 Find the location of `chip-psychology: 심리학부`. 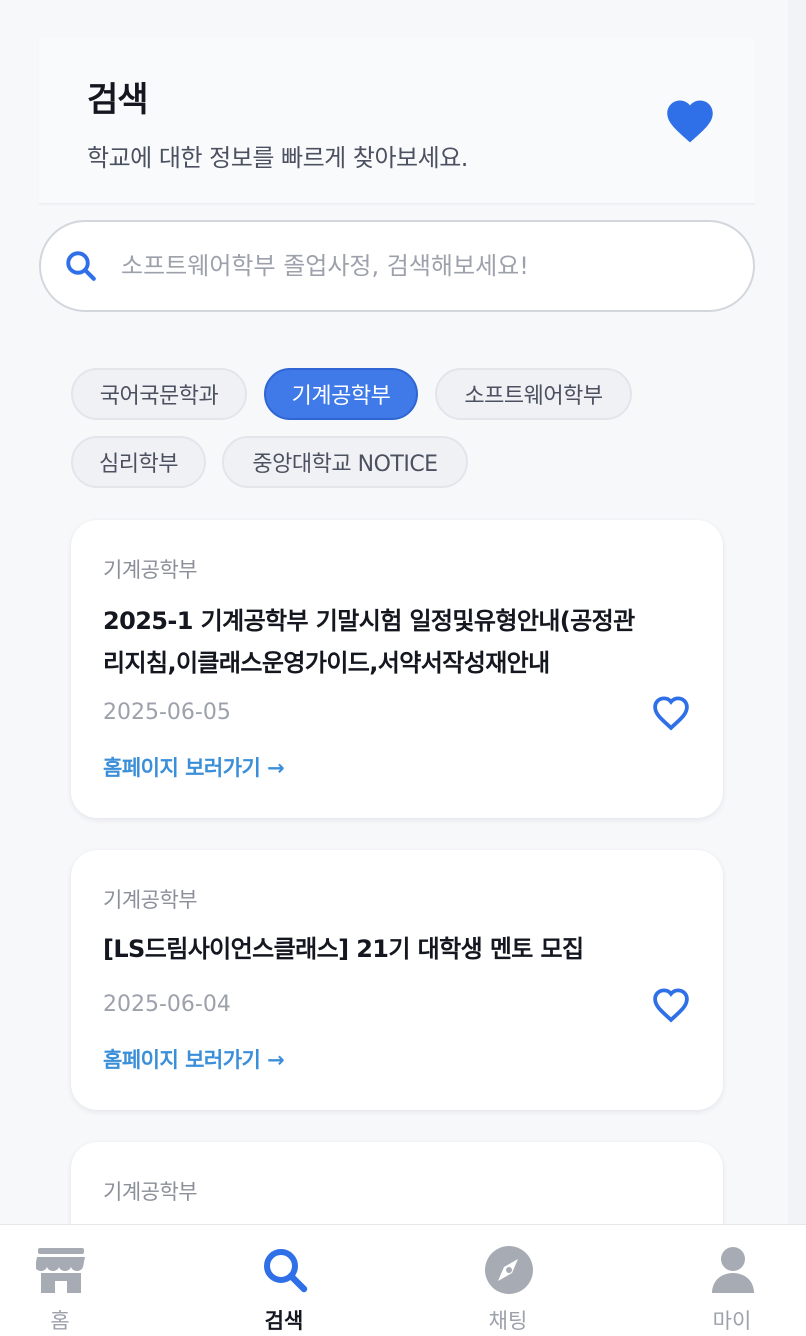

chip-psychology: 심리학부 is located at coordinates (138, 462).